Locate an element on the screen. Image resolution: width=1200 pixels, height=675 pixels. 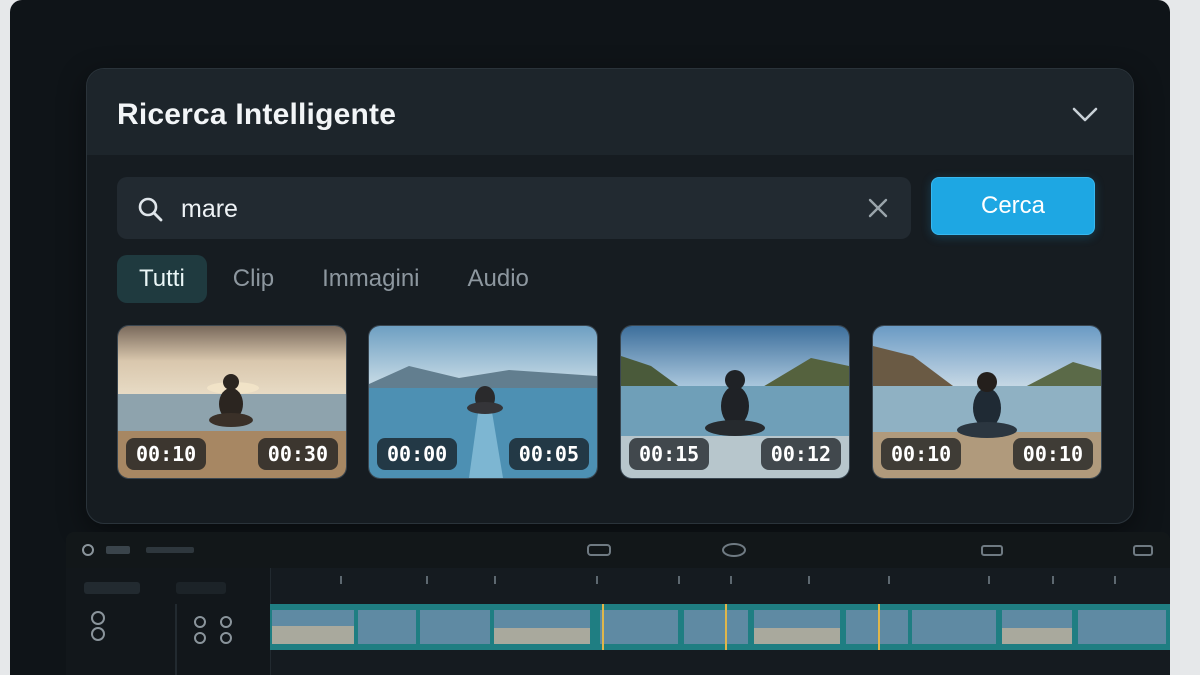
video-track-frames is located at coordinates (720, 627).